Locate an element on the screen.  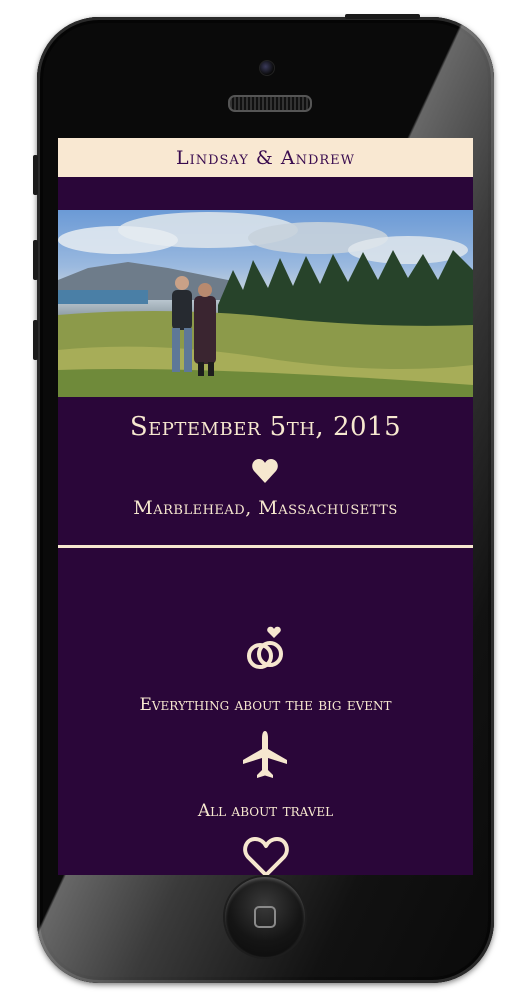
nav-link-travel: All about travel is located at coordinates (265, 811).